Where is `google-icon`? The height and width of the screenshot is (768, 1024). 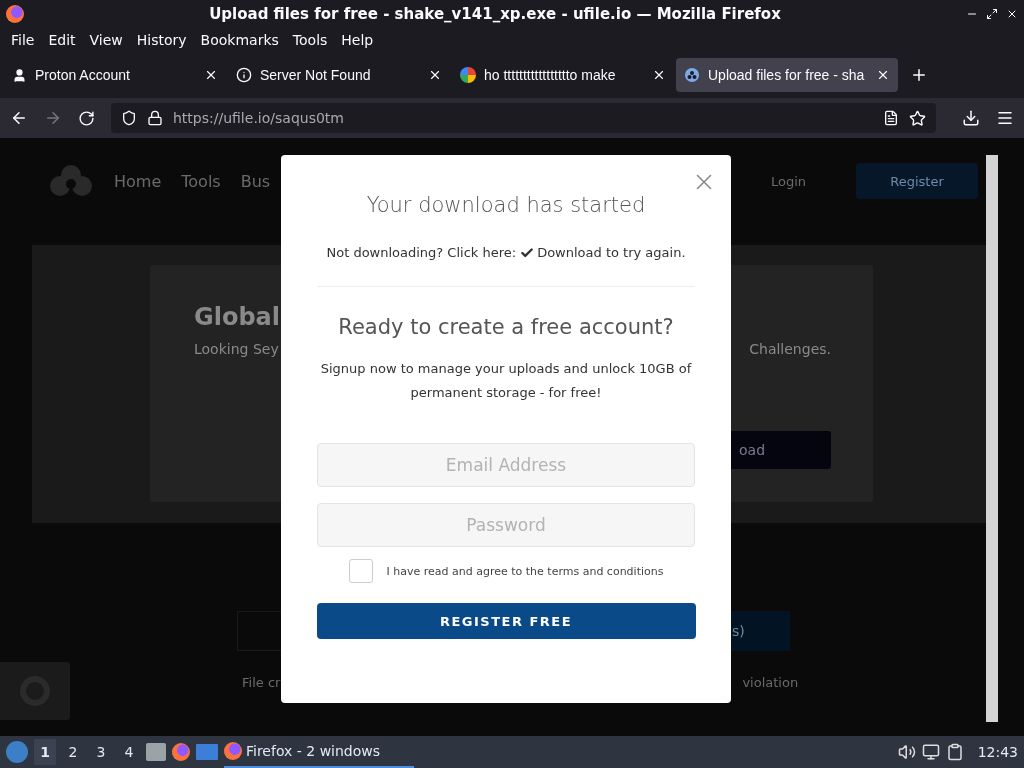
google-icon is located at coordinates (468, 75).